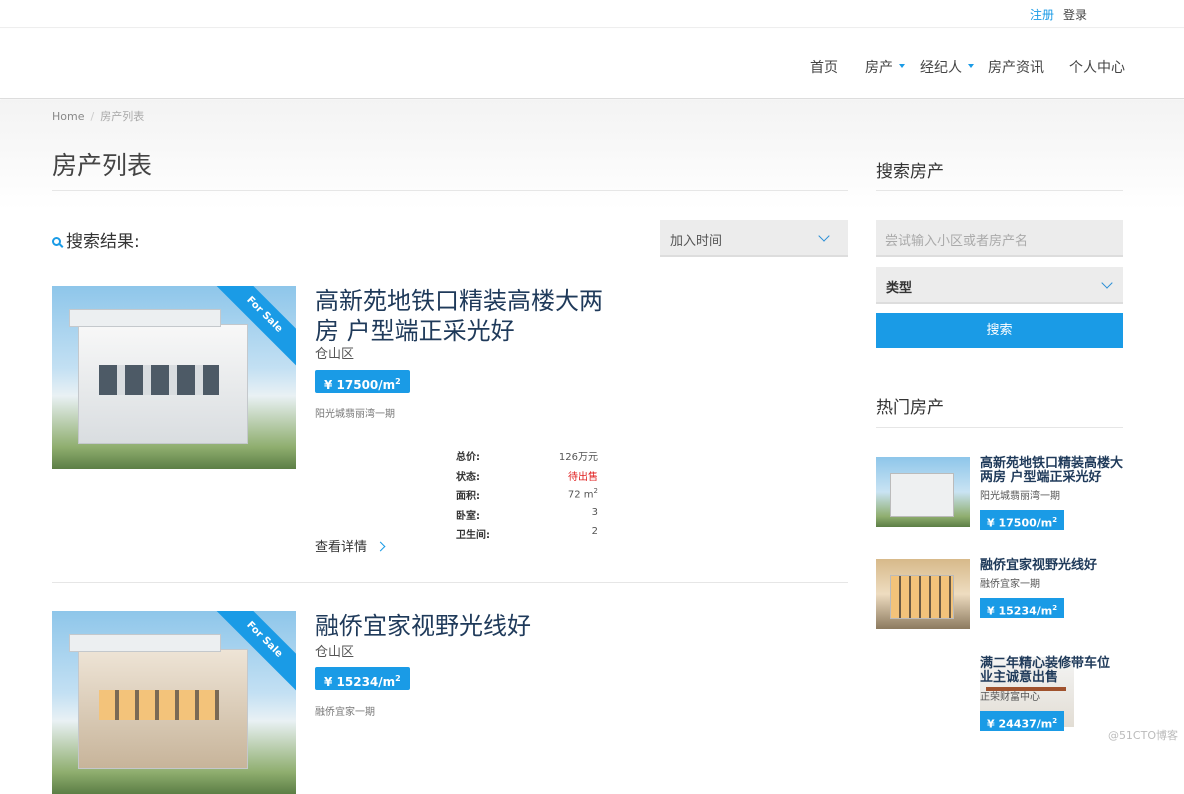 The image size is (1184, 794). Describe the element at coordinates (460, 316) in the screenshot. I see `listing-title: 高新苑地铁口精装高楼大两房 户型端正采光好` at that location.